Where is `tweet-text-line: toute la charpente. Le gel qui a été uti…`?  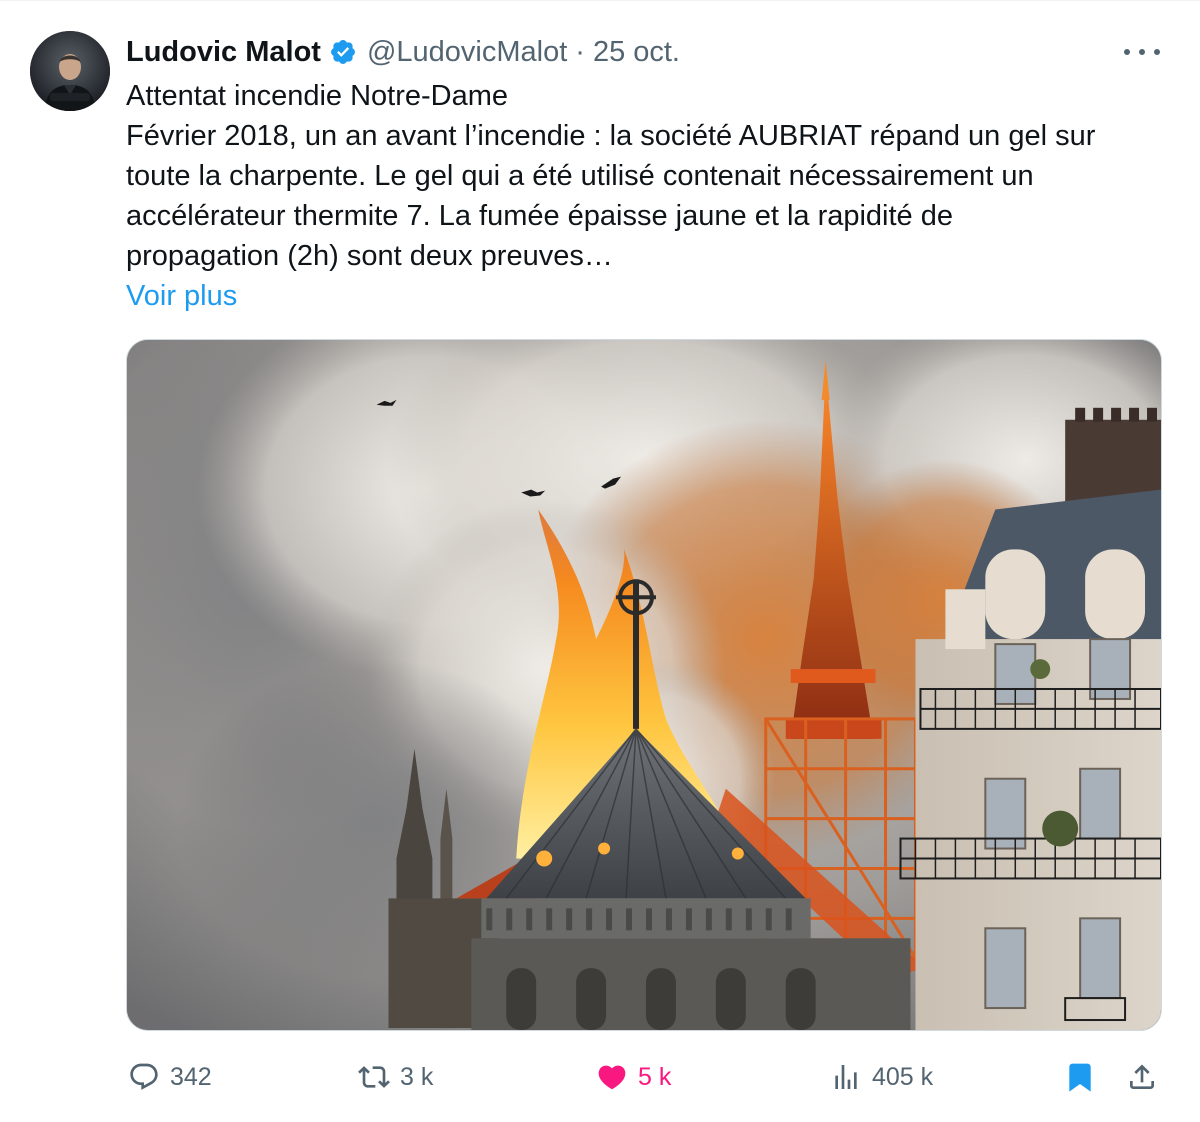 tweet-text-line: toute la charpente. Le gel qui a été uti… is located at coordinates (580, 176).